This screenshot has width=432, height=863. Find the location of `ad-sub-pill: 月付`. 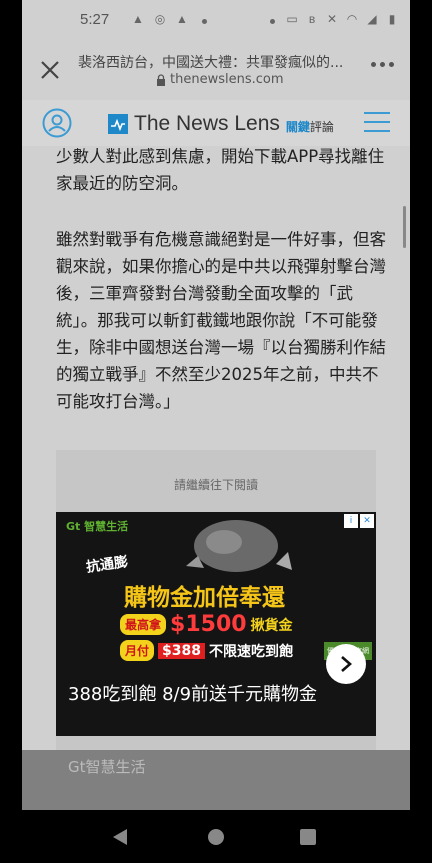

ad-sub-pill: 月付 is located at coordinates (137, 650).